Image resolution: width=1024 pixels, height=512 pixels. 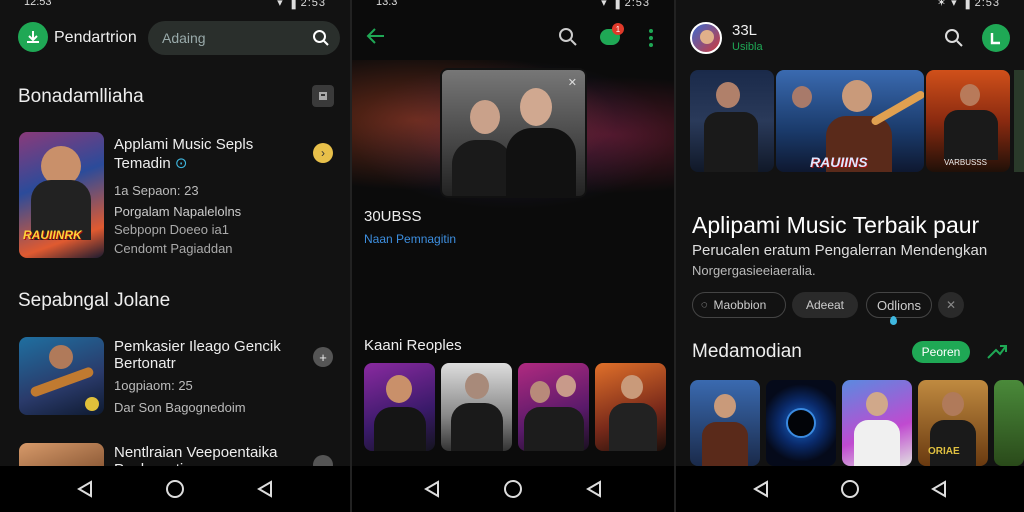 I want to click on track-1-title: Applami Music Sepls, so click(x=183, y=144).